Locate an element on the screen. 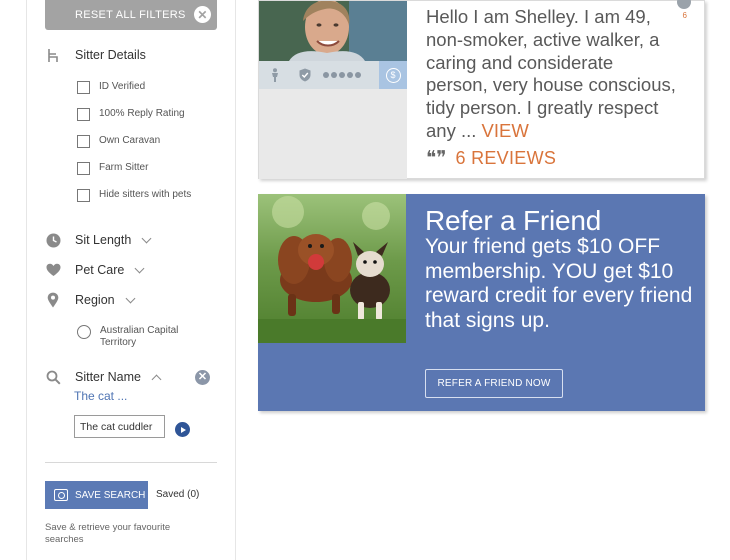 This screenshot has height=560, width=730. reviews-label: 6 REVIEWS is located at coordinates (506, 158).